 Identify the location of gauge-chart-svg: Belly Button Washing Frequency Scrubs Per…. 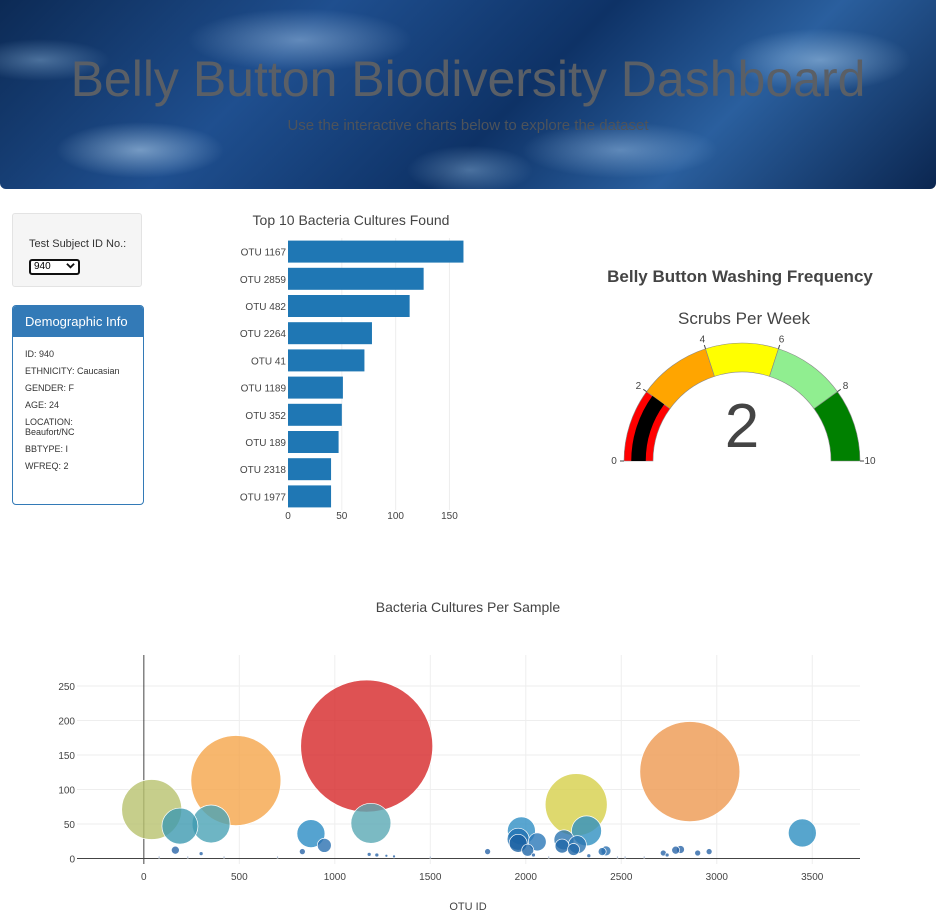
(741, 367).